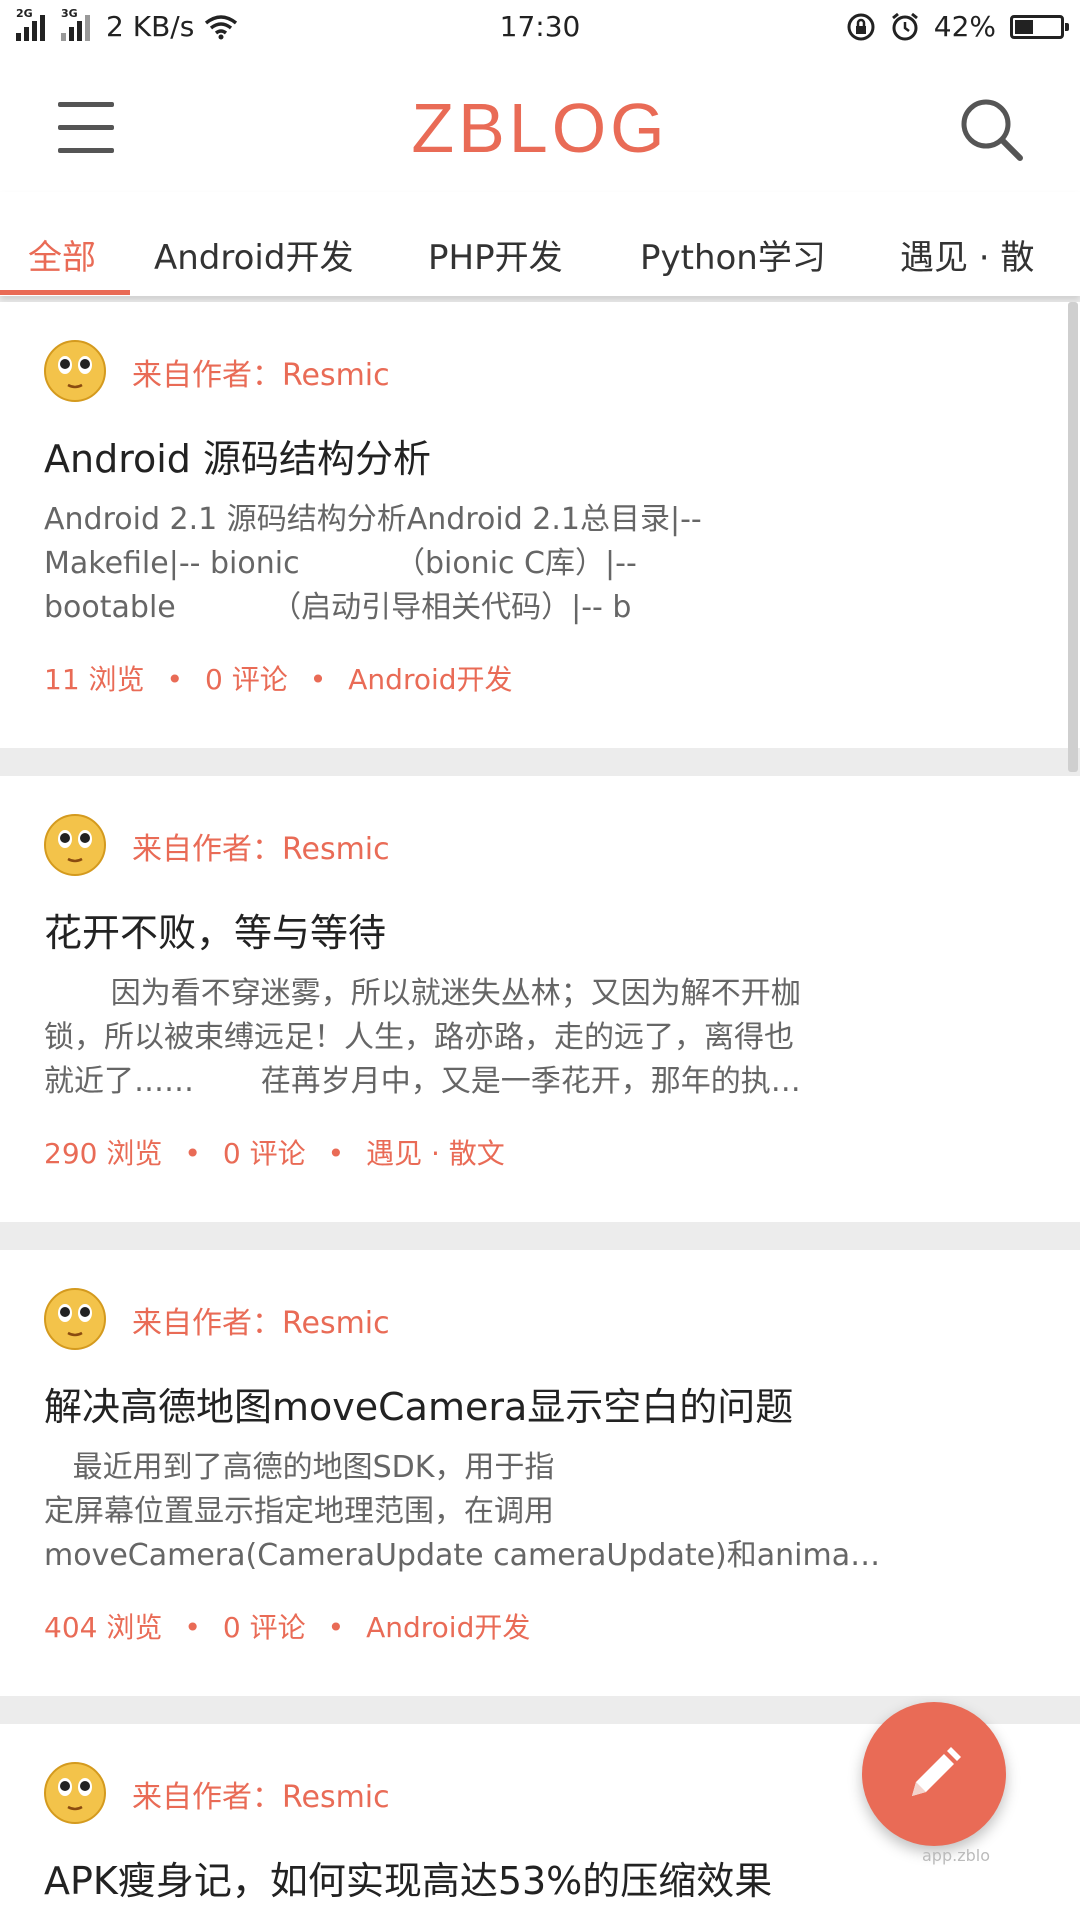 The image size is (1080, 1924). Describe the element at coordinates (991, 129) in the screenshot. I see `search-icon` at that location.